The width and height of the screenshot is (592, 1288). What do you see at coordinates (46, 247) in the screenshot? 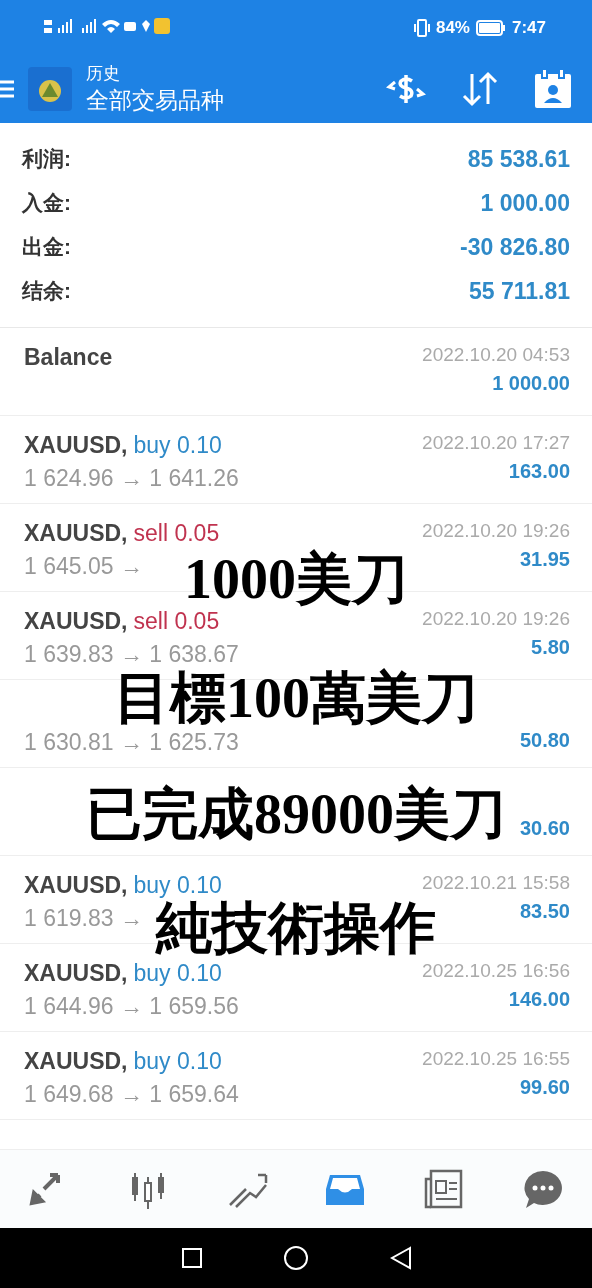
I see `summary-label: 出金:` at bounding box center [46, 247].